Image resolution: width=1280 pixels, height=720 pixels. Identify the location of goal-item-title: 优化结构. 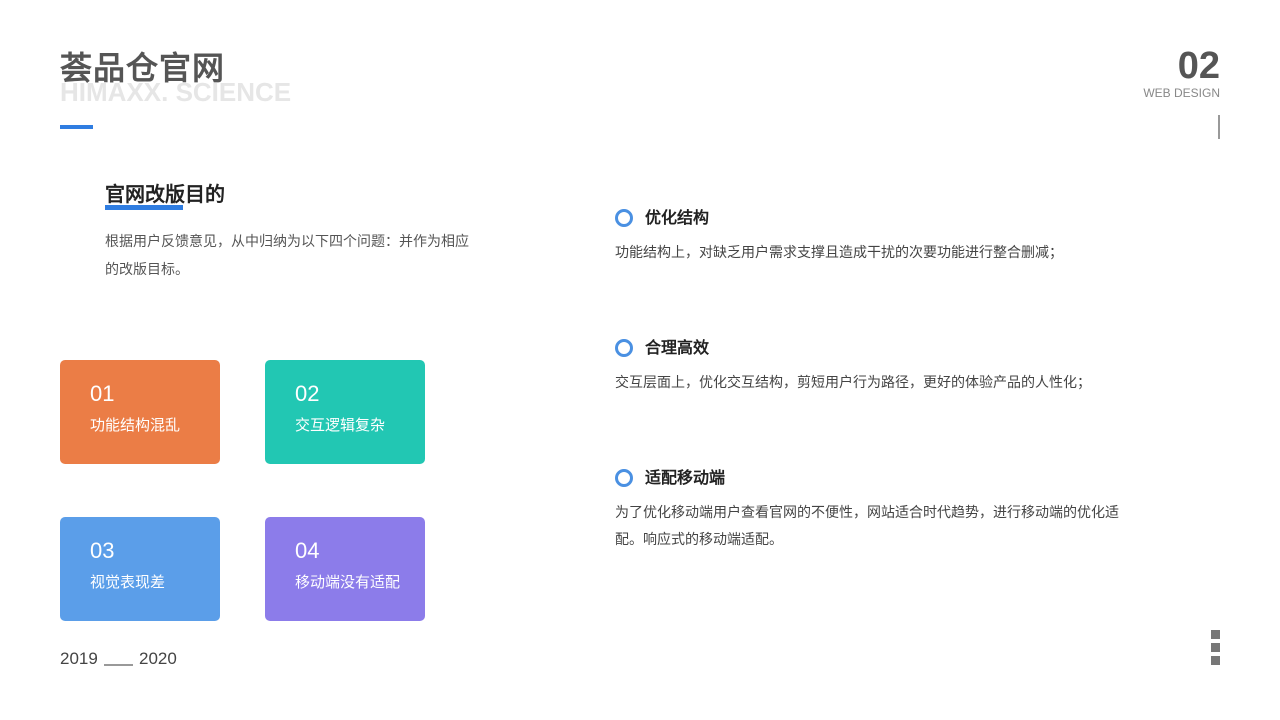
(677, 217).